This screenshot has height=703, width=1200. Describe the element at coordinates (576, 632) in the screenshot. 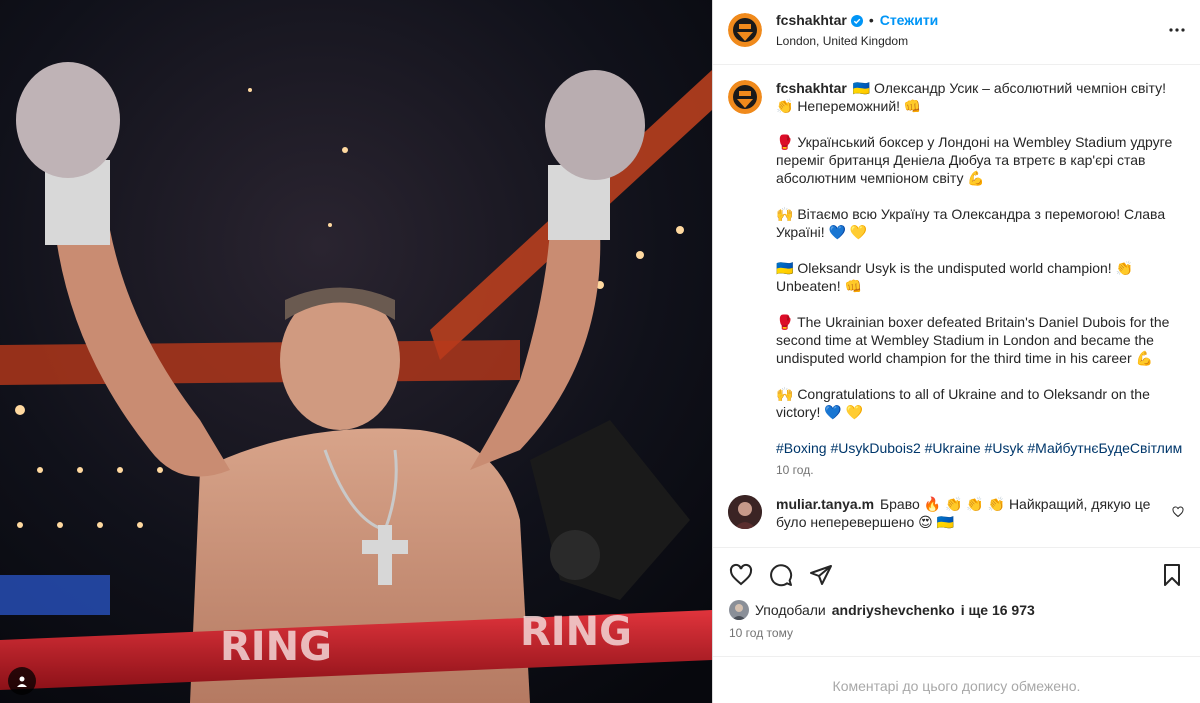

I see `ring-logo-right: RING` at that location.